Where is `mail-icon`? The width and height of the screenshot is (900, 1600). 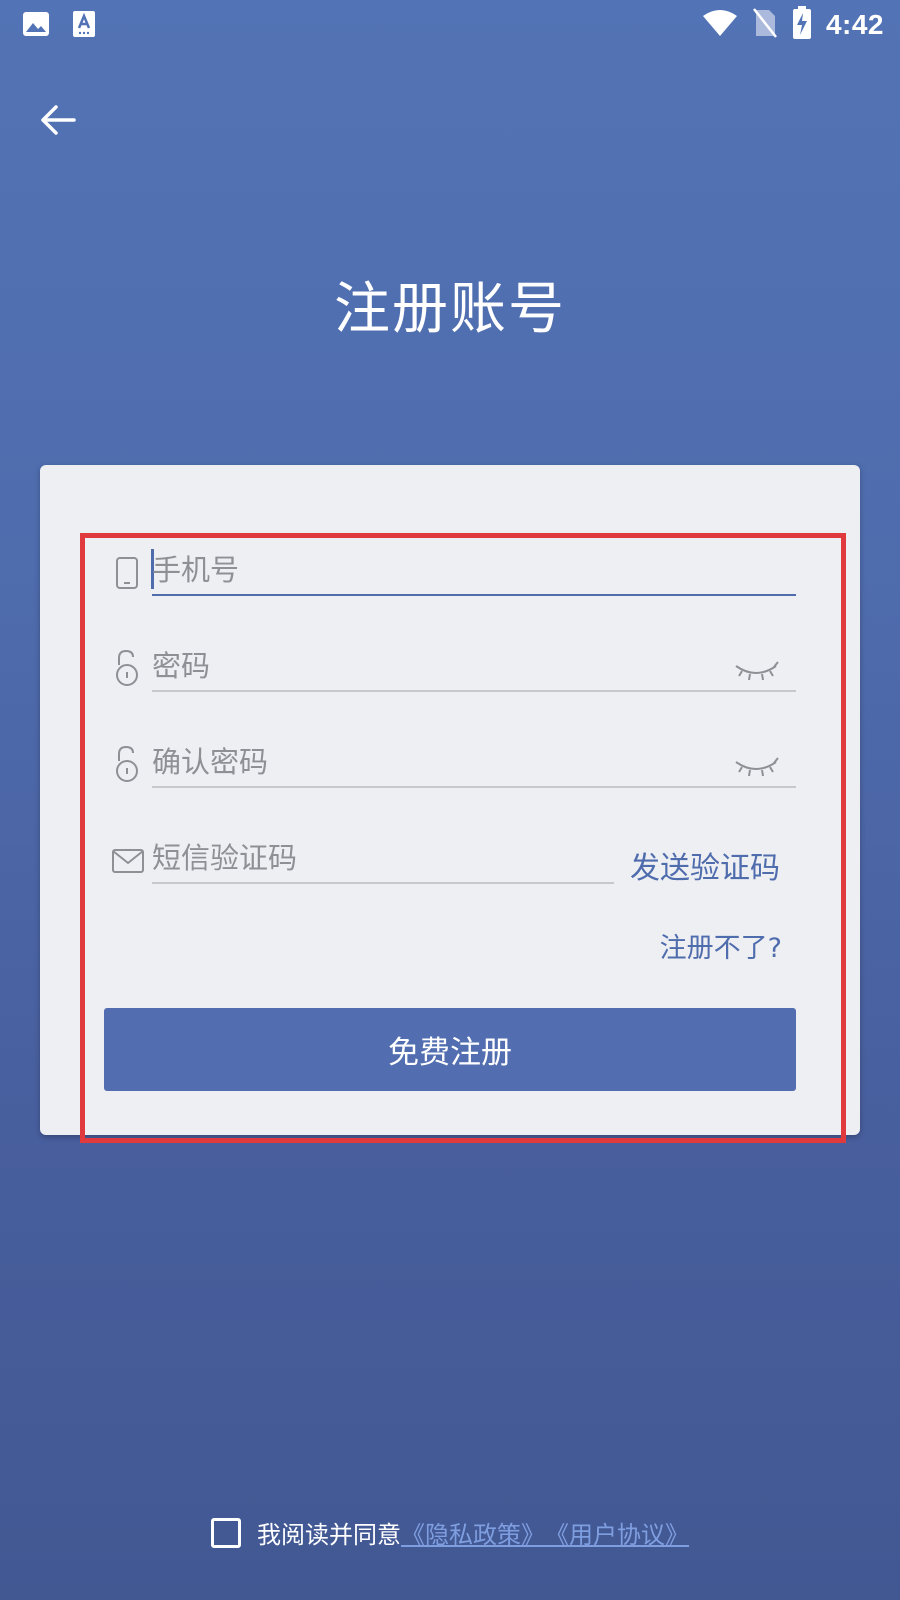
mail-icon is located at coordinates (128, 861).